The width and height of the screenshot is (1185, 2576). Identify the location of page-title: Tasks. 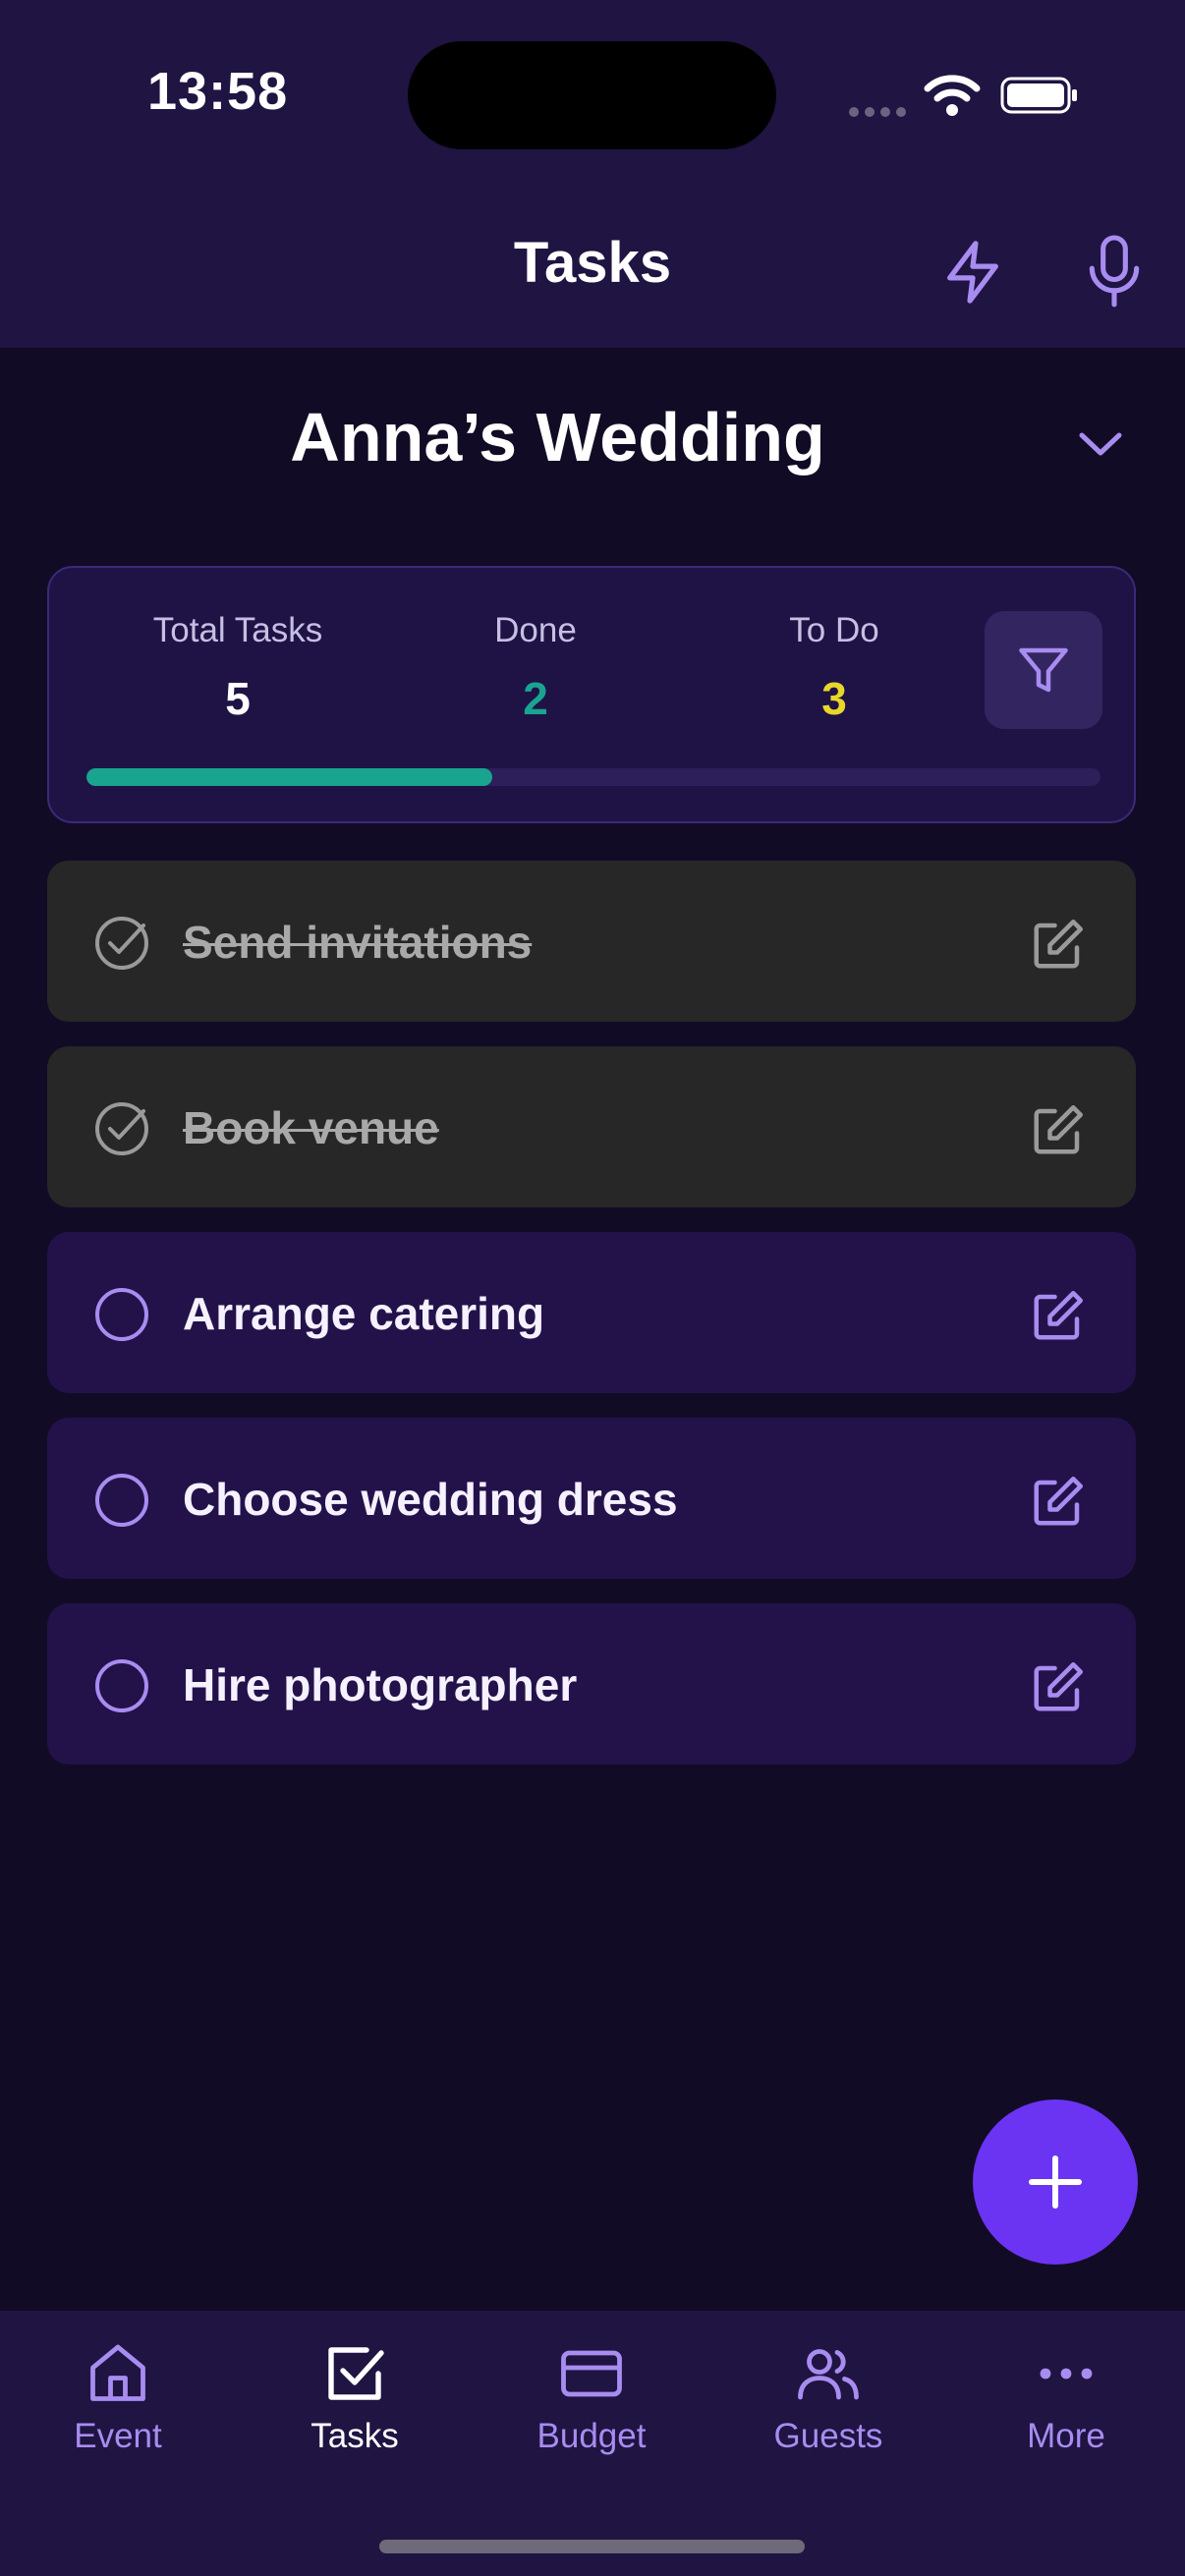
(592, 263).